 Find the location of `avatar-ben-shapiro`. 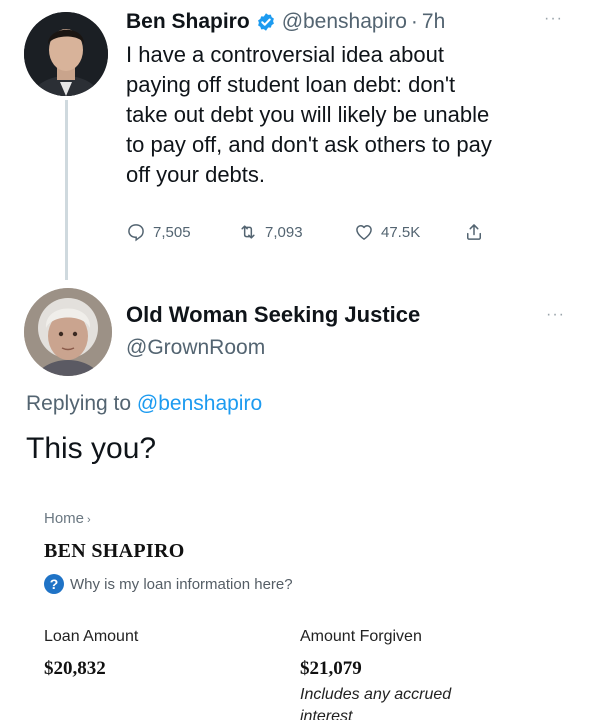

avatar-ben-shapiro is located at coordinates (66, 54).